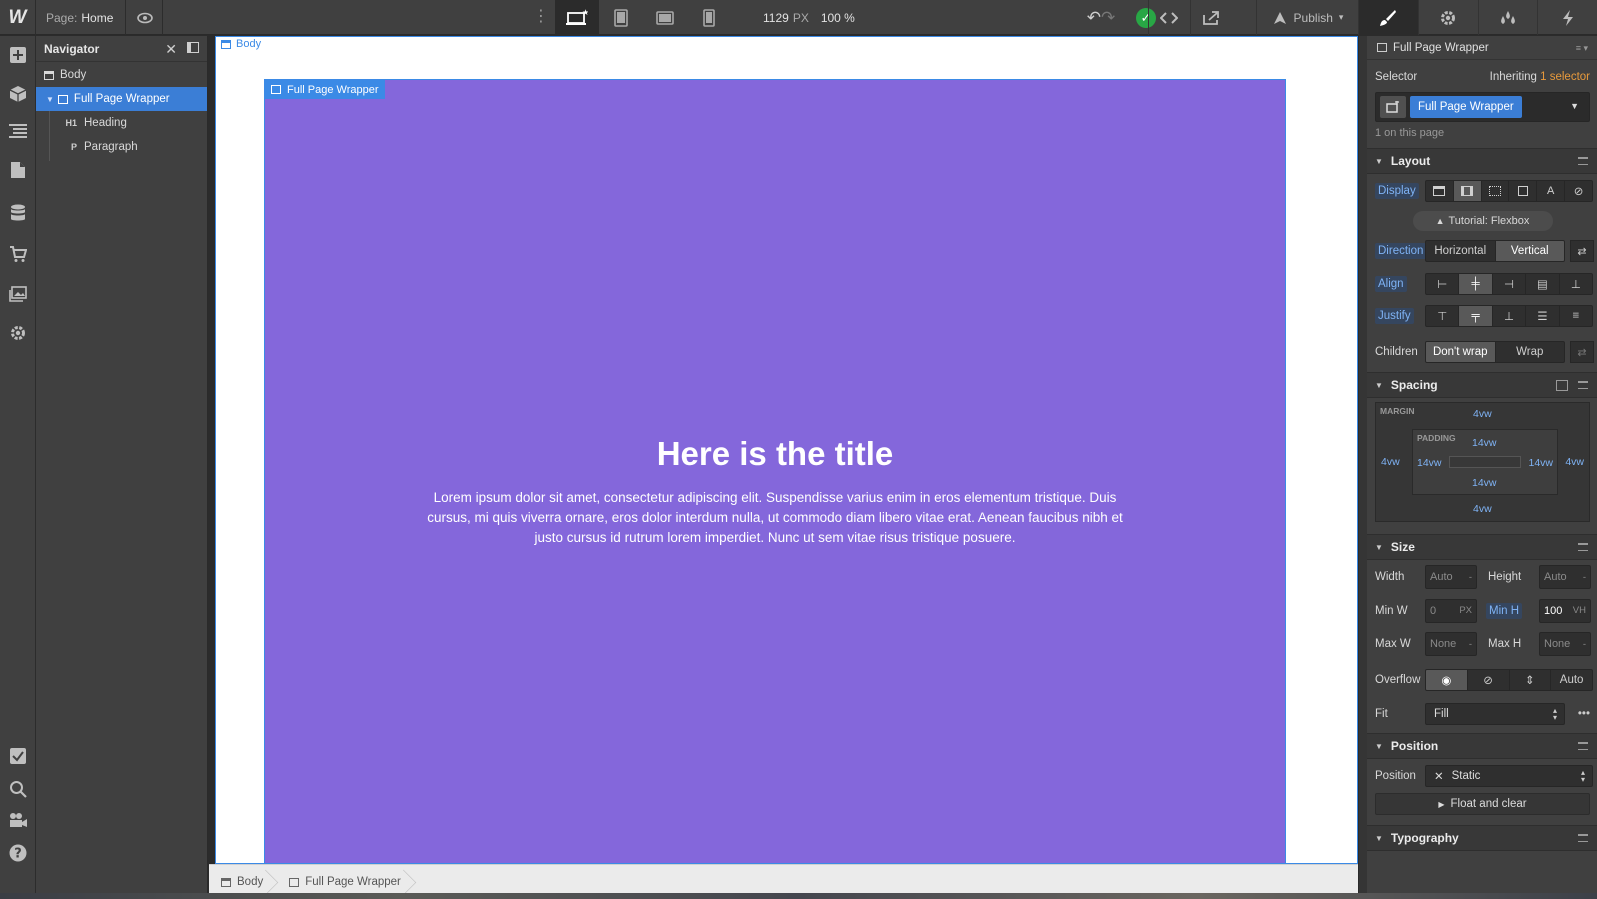 Image resolution: width=1597 pixels, height=899 pixels. What do you see at coordinates (1391, 284) in the screenshot?
I see `align-label: Align` at bounding box center [1391, 284].